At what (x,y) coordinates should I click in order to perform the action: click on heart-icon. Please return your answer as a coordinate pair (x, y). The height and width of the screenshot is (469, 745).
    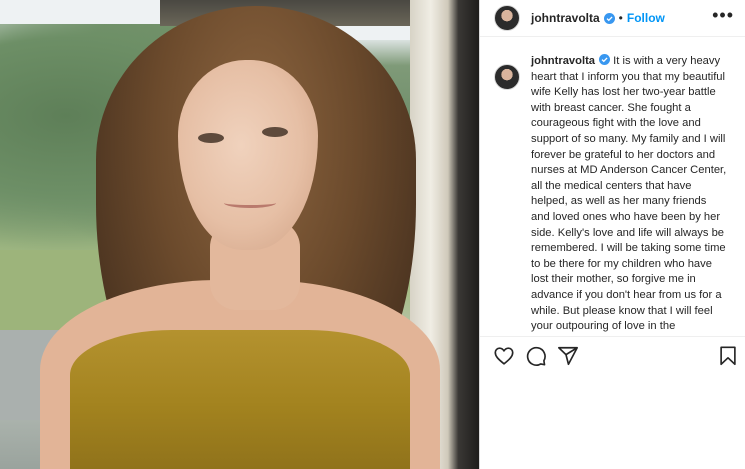
    Looking at the image, I should click on (504, 356).